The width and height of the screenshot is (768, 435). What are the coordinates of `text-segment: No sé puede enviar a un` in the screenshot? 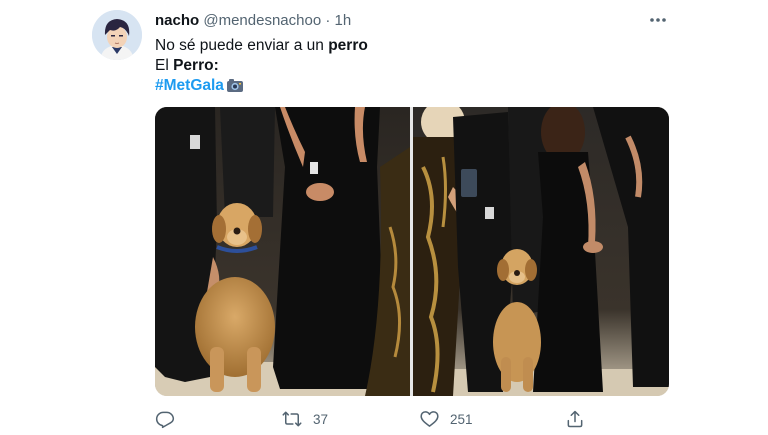 It's located at (242, 45).